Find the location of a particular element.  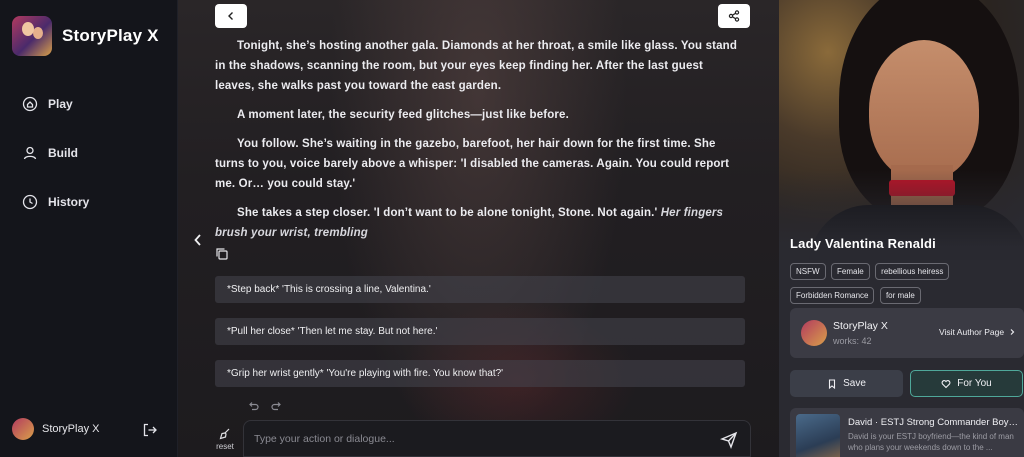

sidebar-item-build: Build is located at coordinates (55, 153).